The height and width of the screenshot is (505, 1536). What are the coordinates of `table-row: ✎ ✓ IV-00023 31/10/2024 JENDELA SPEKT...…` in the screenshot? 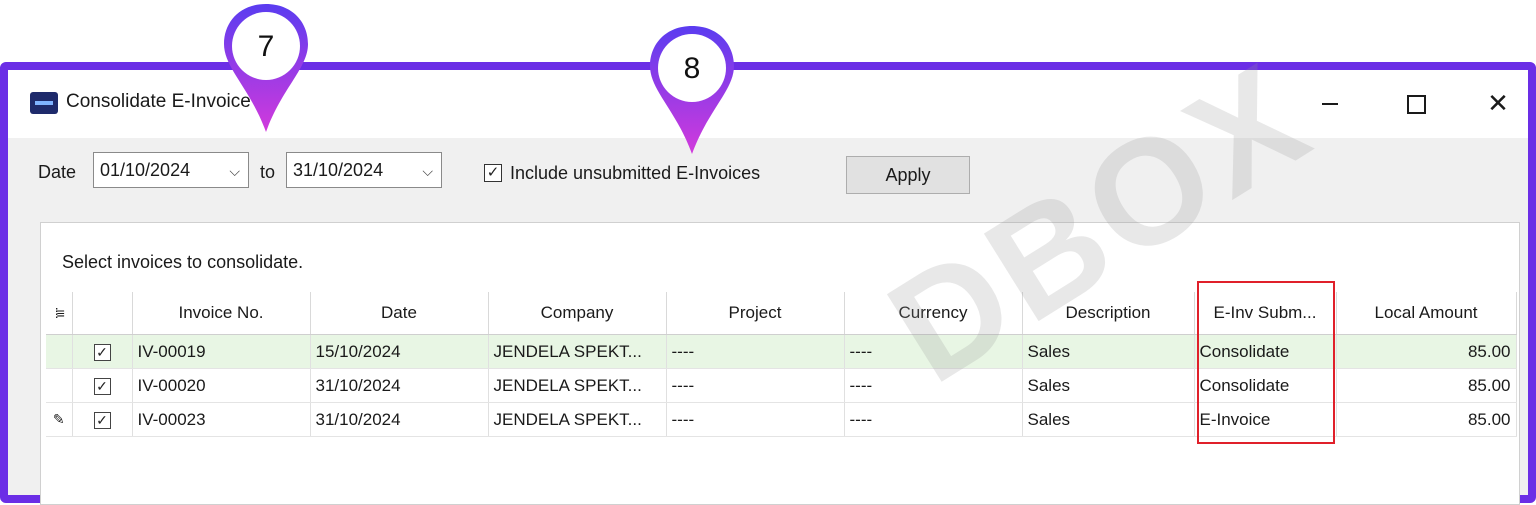 It's located at (781, 419).